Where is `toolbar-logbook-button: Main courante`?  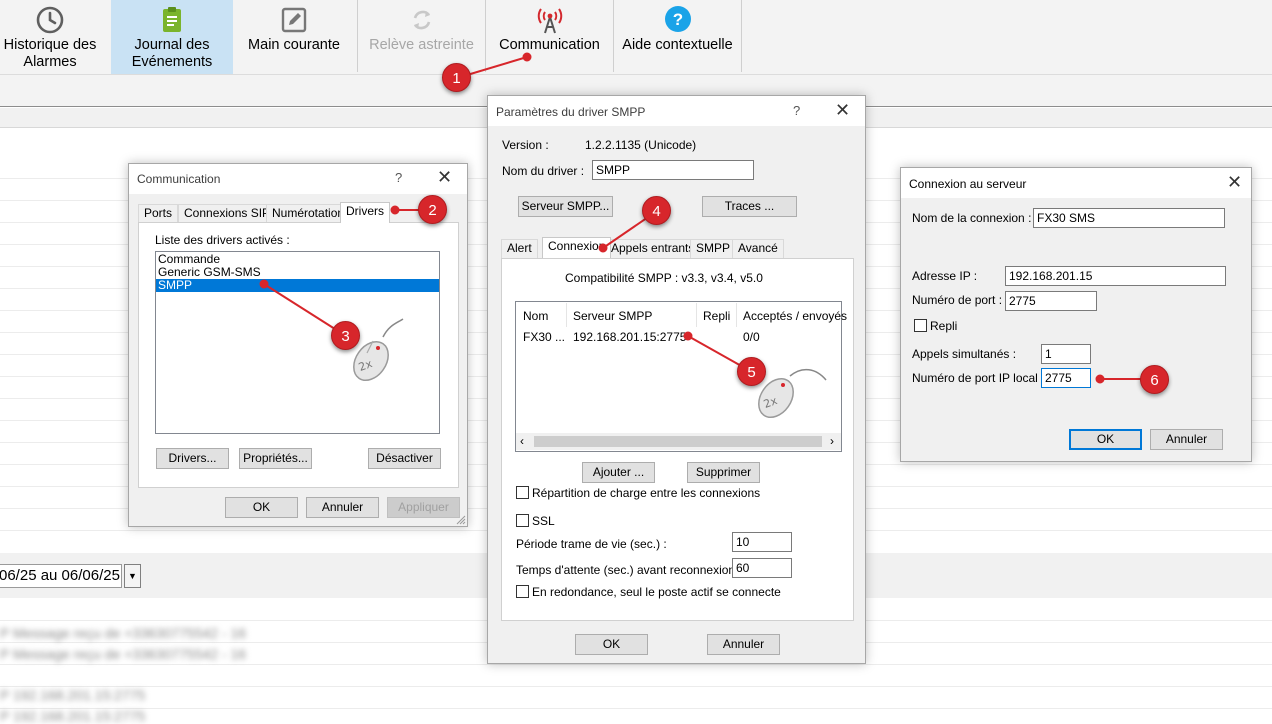 toolbar-logbook-button: Main courante is located at coordinates (294, 37).